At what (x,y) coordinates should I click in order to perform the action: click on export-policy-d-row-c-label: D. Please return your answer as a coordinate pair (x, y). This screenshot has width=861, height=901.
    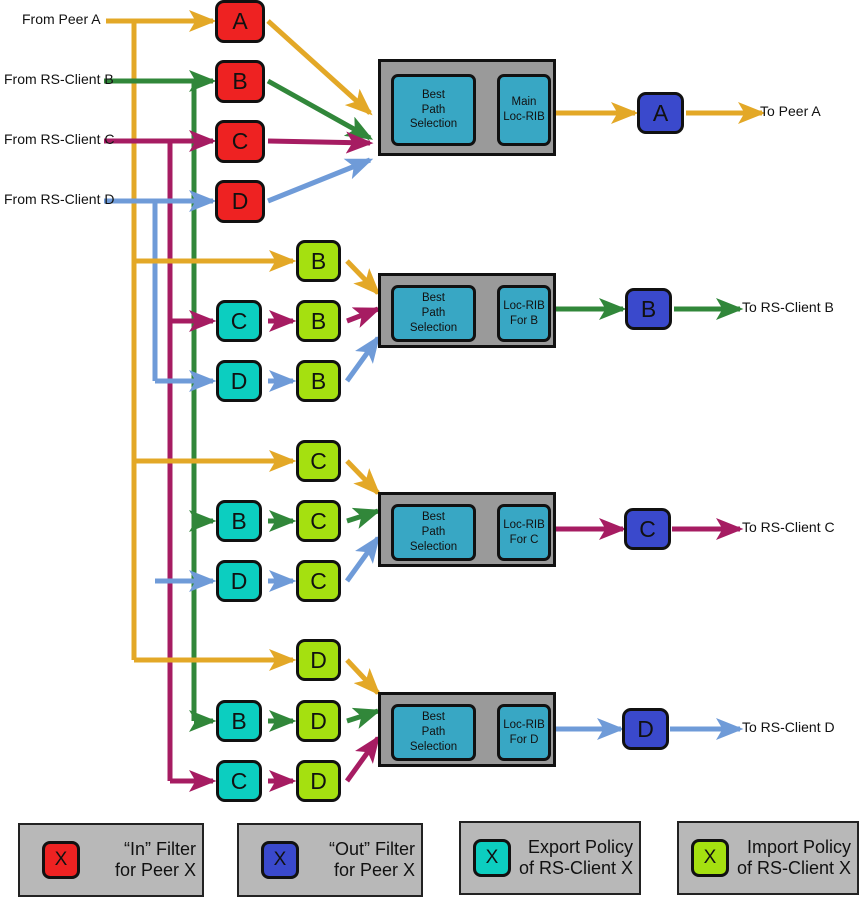
    Looking at the image, I should click on (239, 580).